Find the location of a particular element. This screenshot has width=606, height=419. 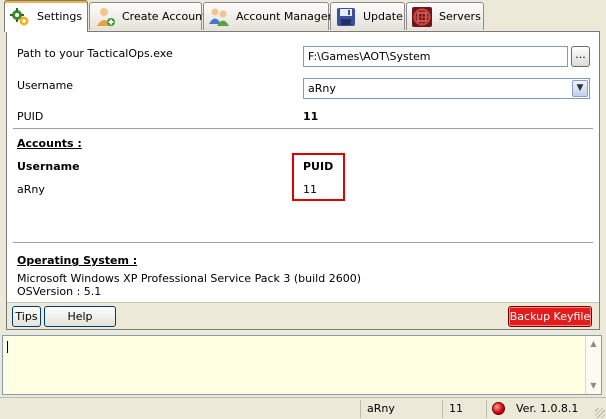

help-button: Help is located at coordinates (80, 316).